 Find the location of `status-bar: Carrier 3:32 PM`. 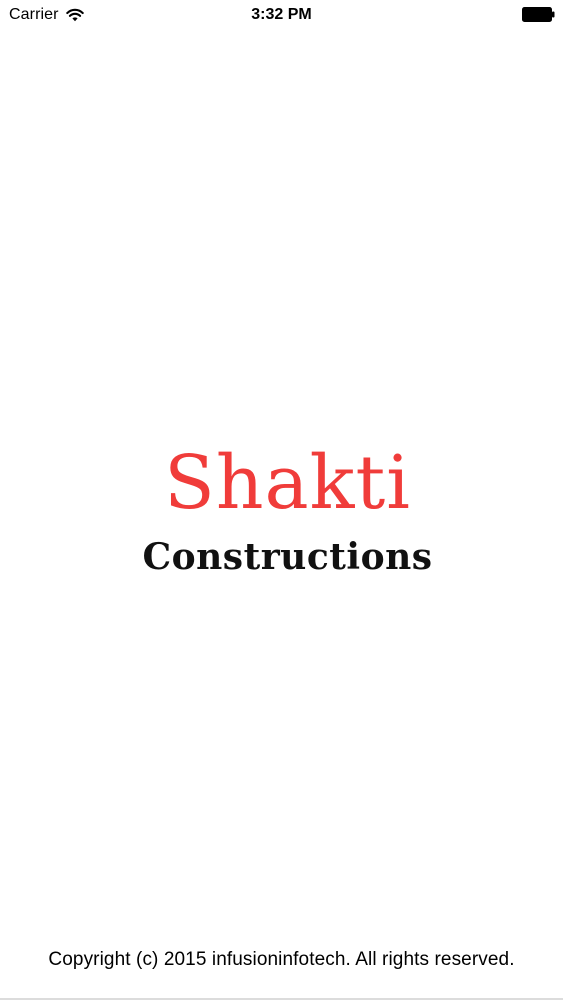

status-bar: Carrier 3:32 PM is located at coordinates (281, 15).